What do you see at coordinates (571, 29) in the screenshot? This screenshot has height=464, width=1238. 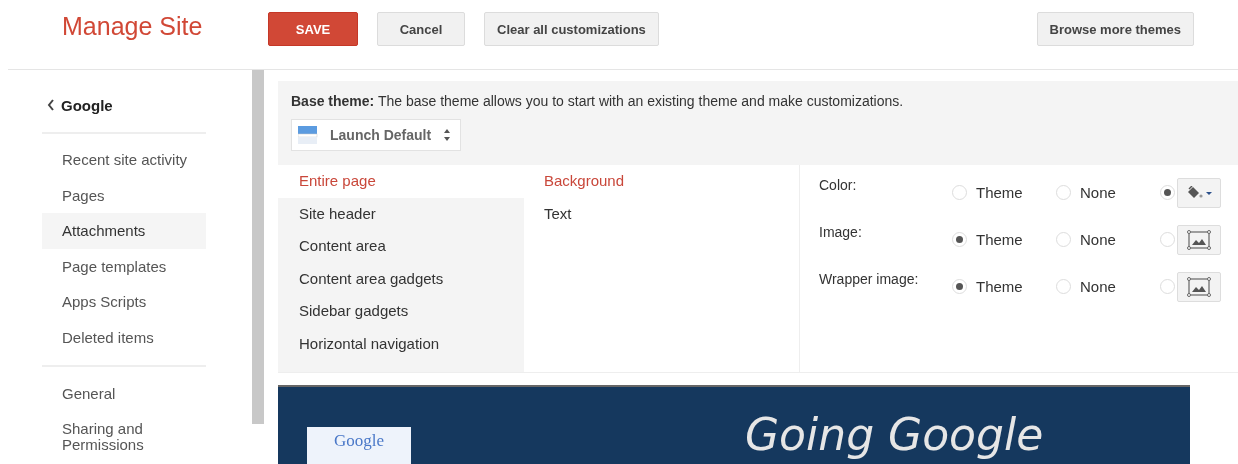 I see `action-button: Clear all customizations` at bounding box center [571, 29].